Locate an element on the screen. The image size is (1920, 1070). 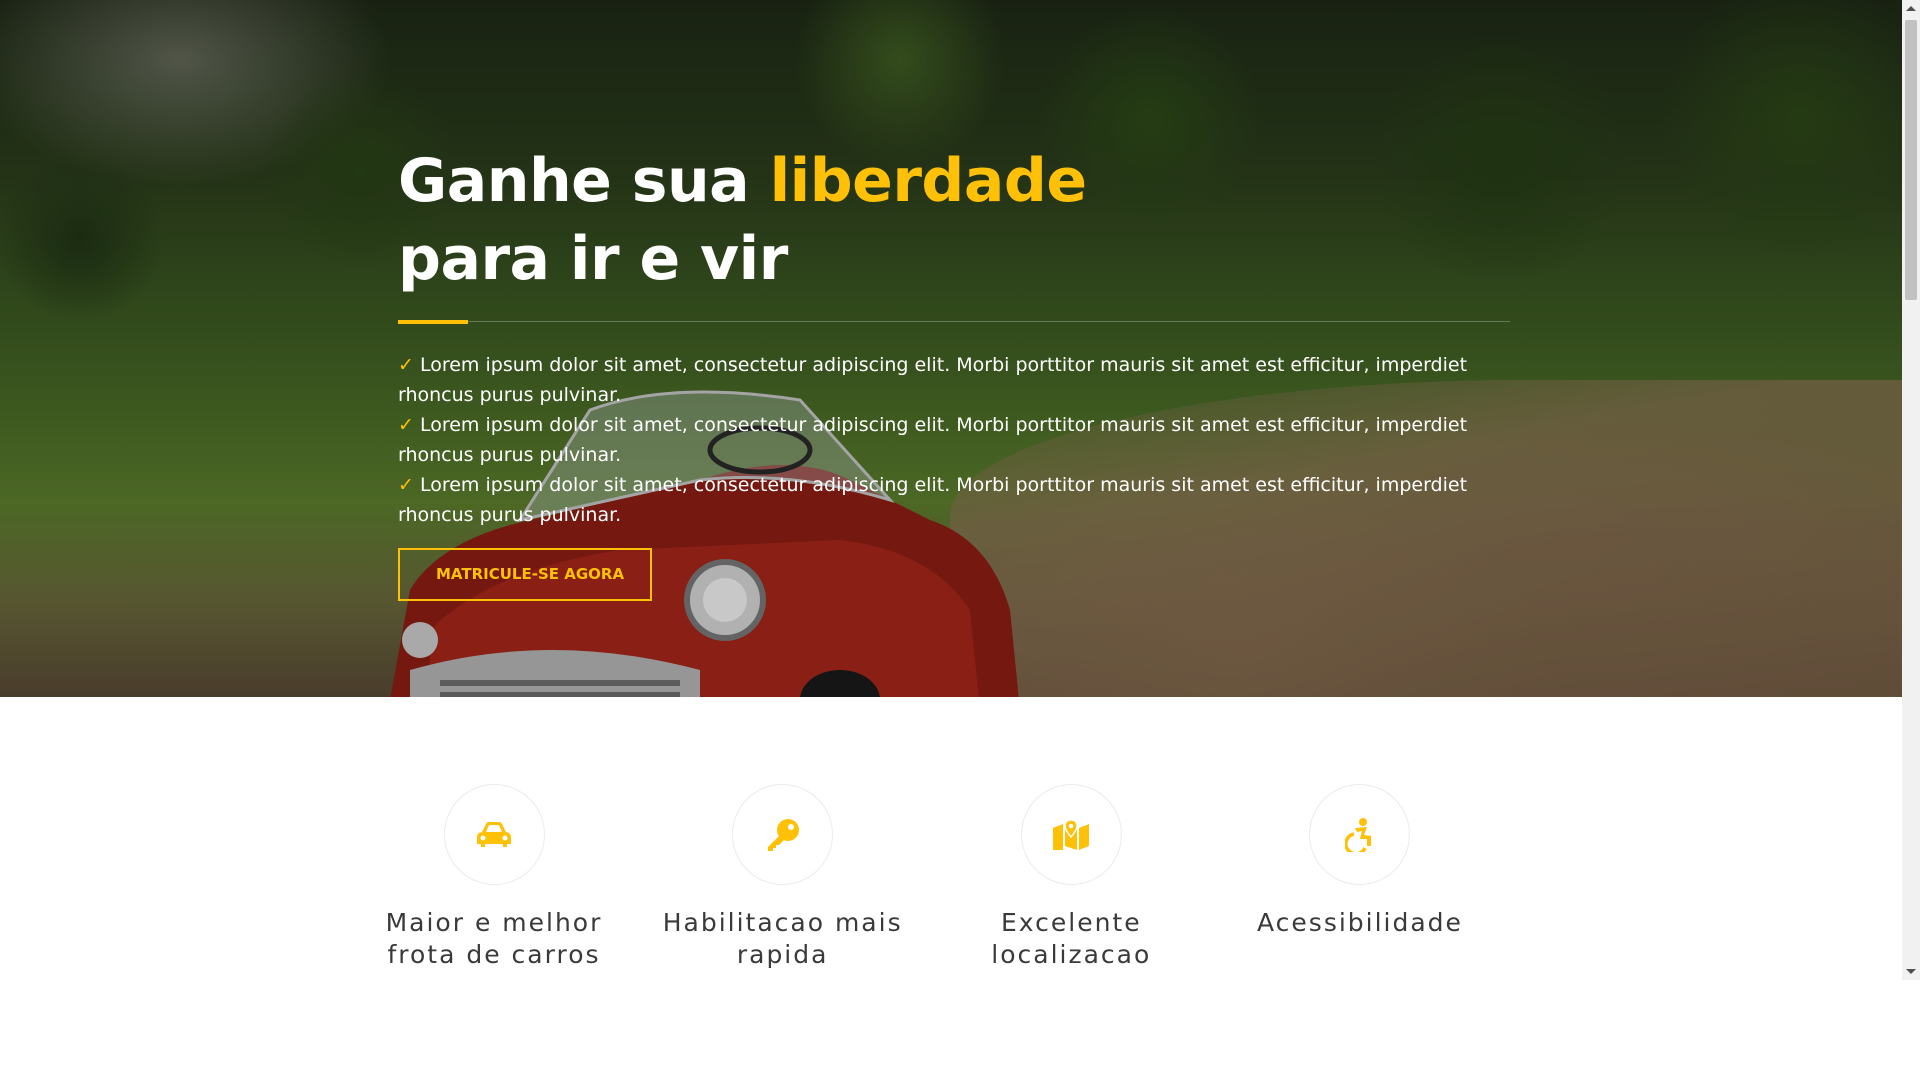
feature-title: Excelente localizacao is located at coordinates (1071, 939).